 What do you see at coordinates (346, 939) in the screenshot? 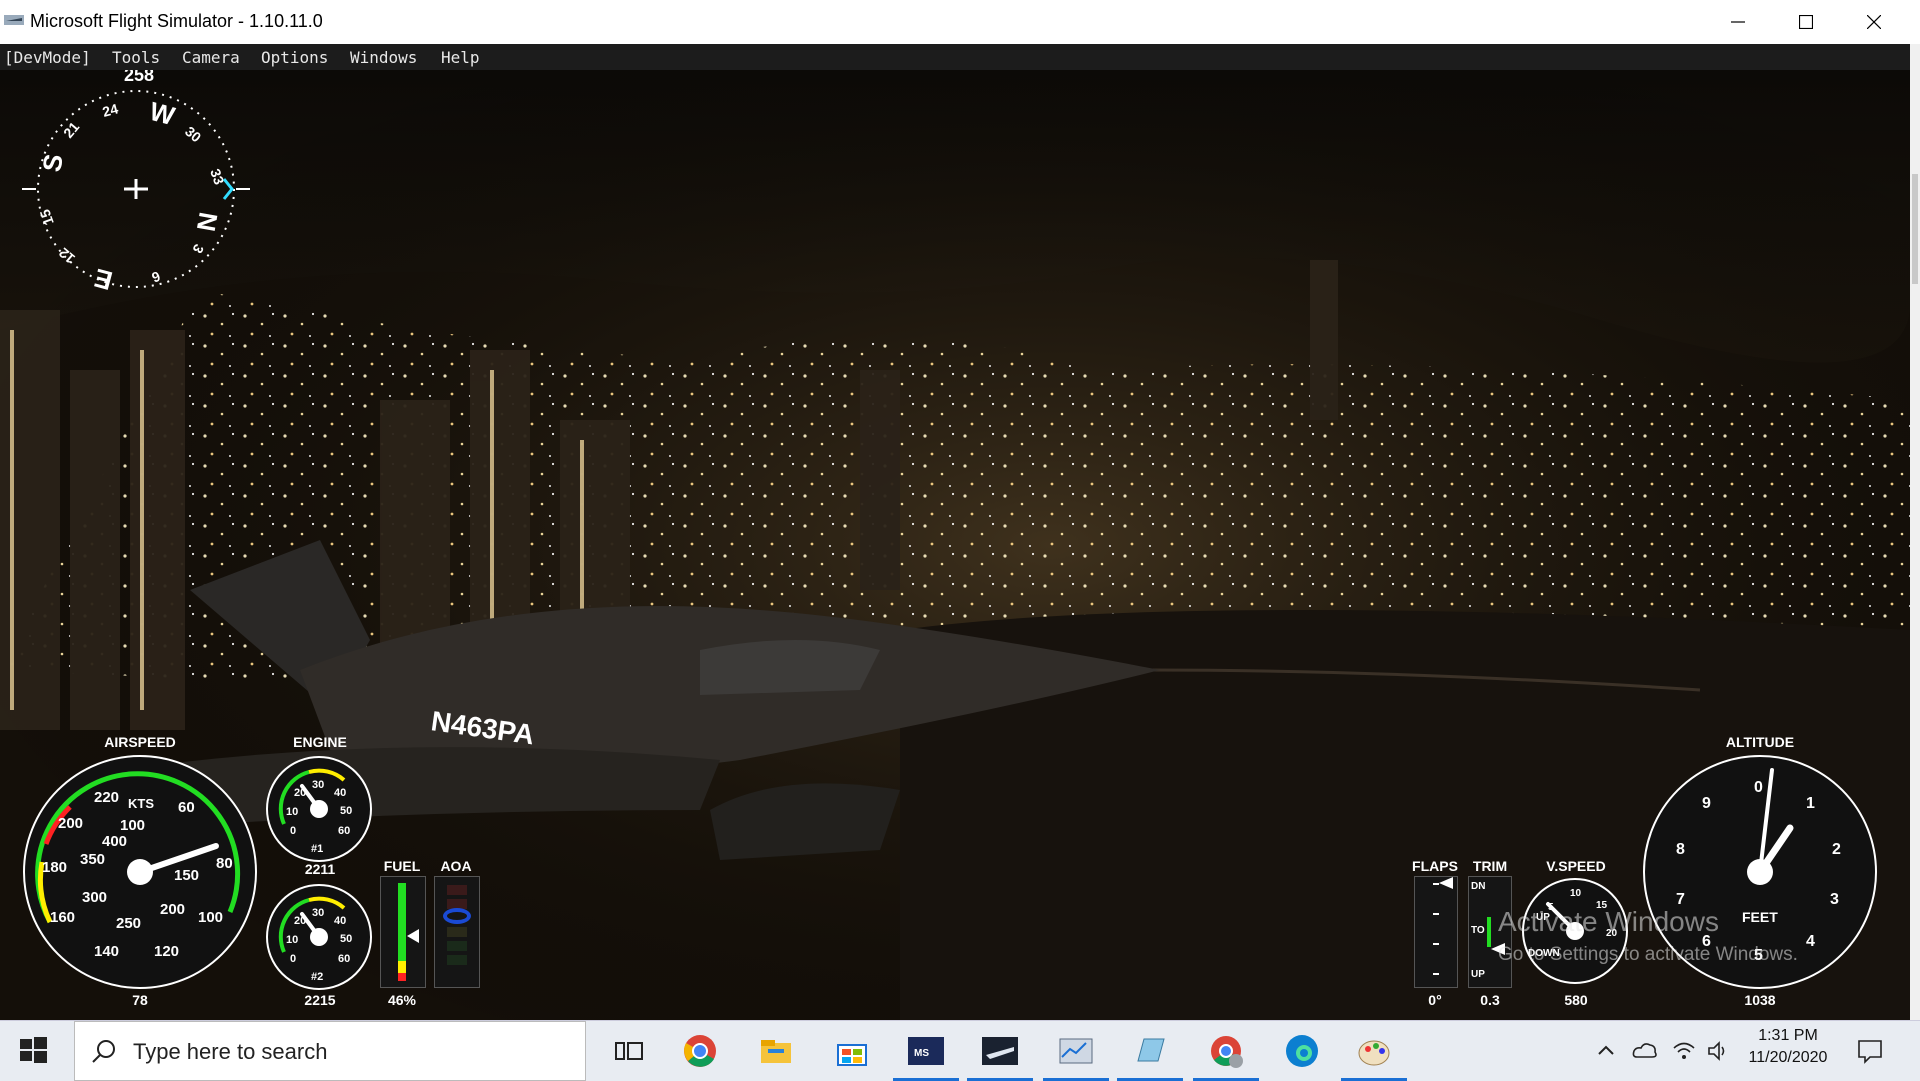
I see `engine-mark: 50` at bounding box center [346, 939].